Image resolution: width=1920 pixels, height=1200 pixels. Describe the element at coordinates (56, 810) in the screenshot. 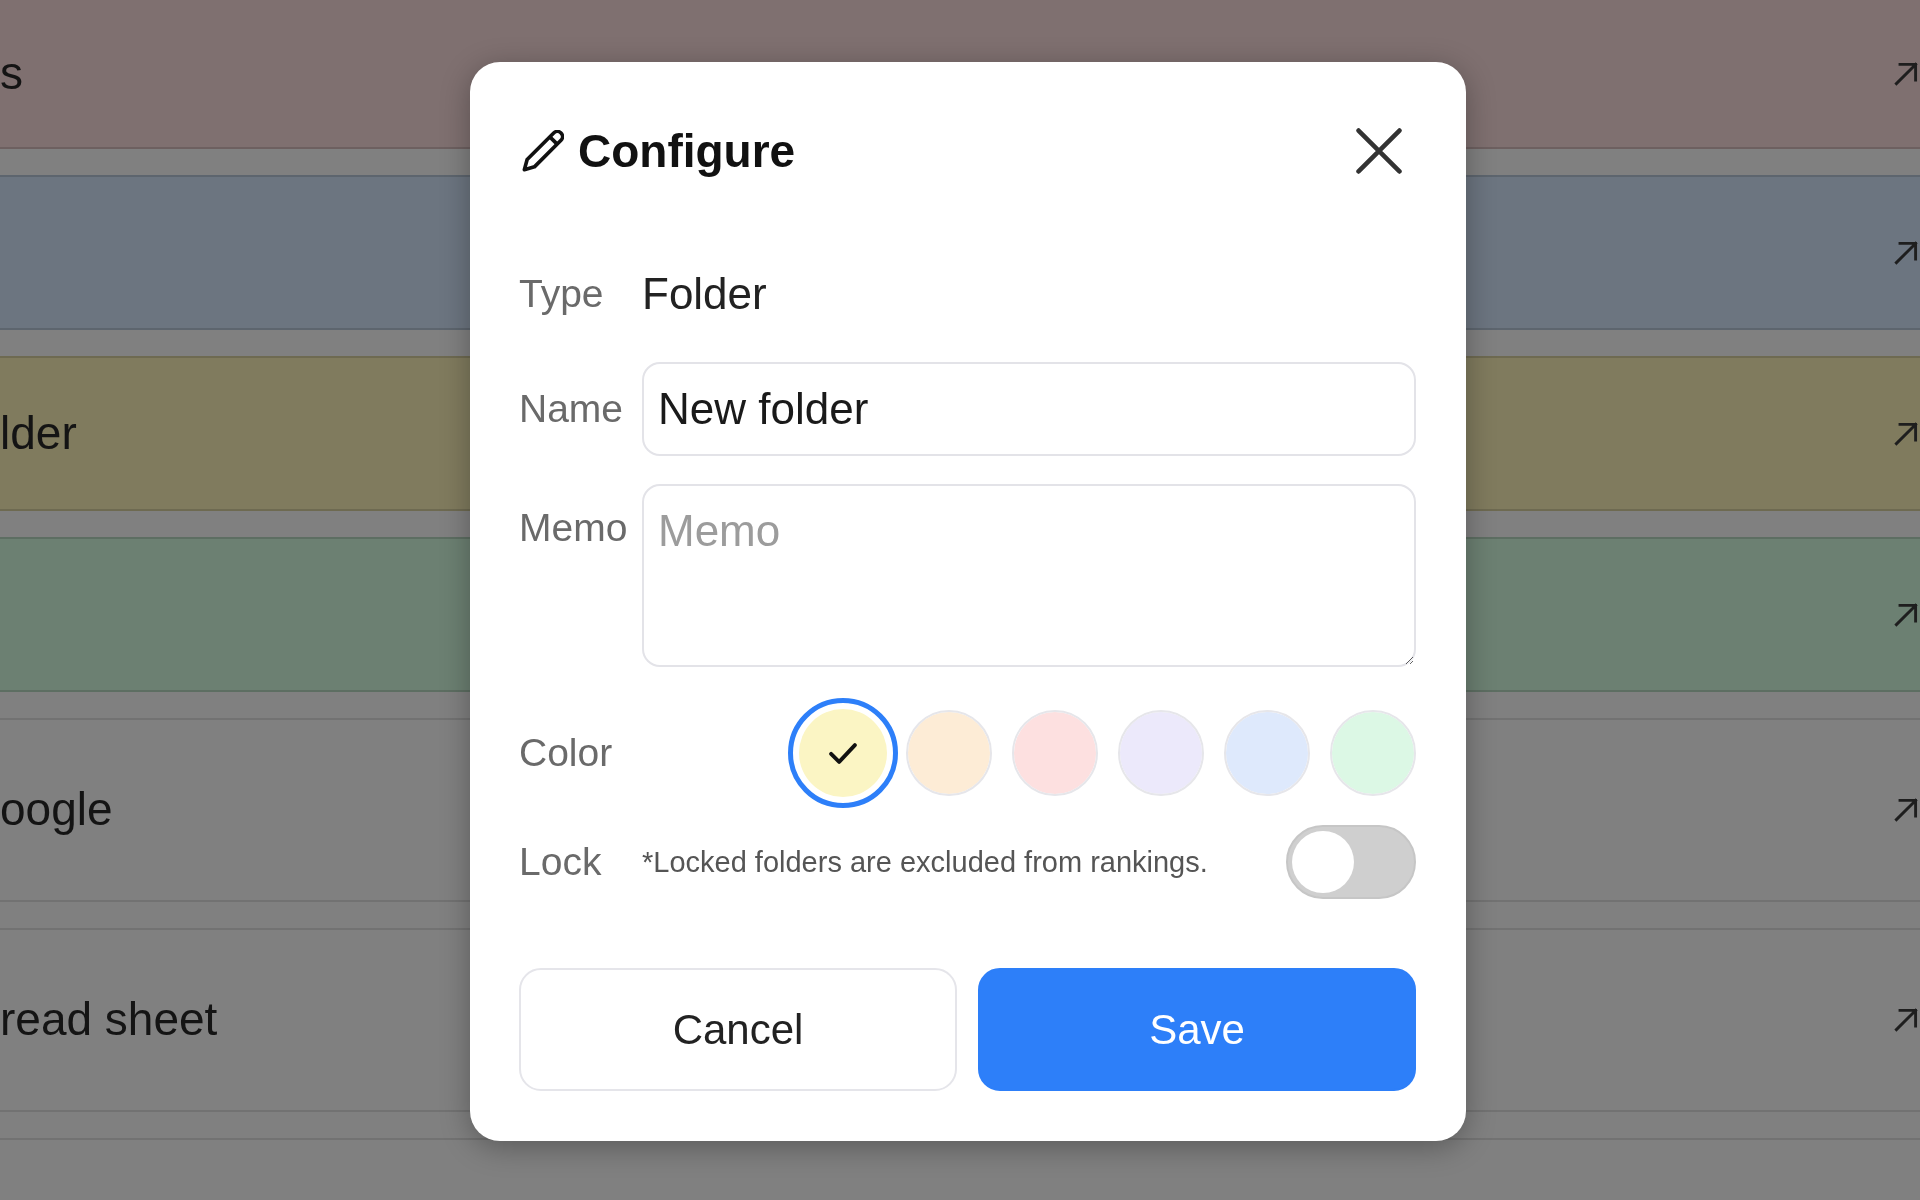

I see `row-title: oogle` at that location.